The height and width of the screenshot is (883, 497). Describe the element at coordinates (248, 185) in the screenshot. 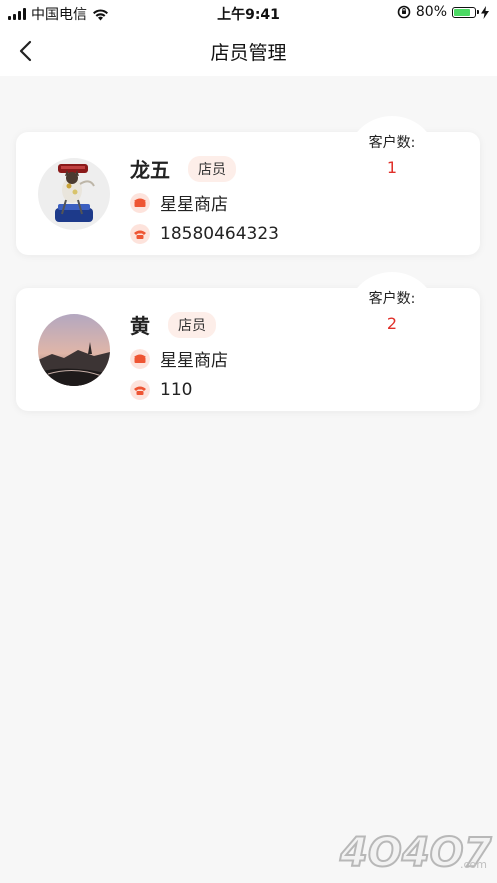

I see `staff-card: 客户数: 1 龙五 店员 星星商店 18580464323` at that location.